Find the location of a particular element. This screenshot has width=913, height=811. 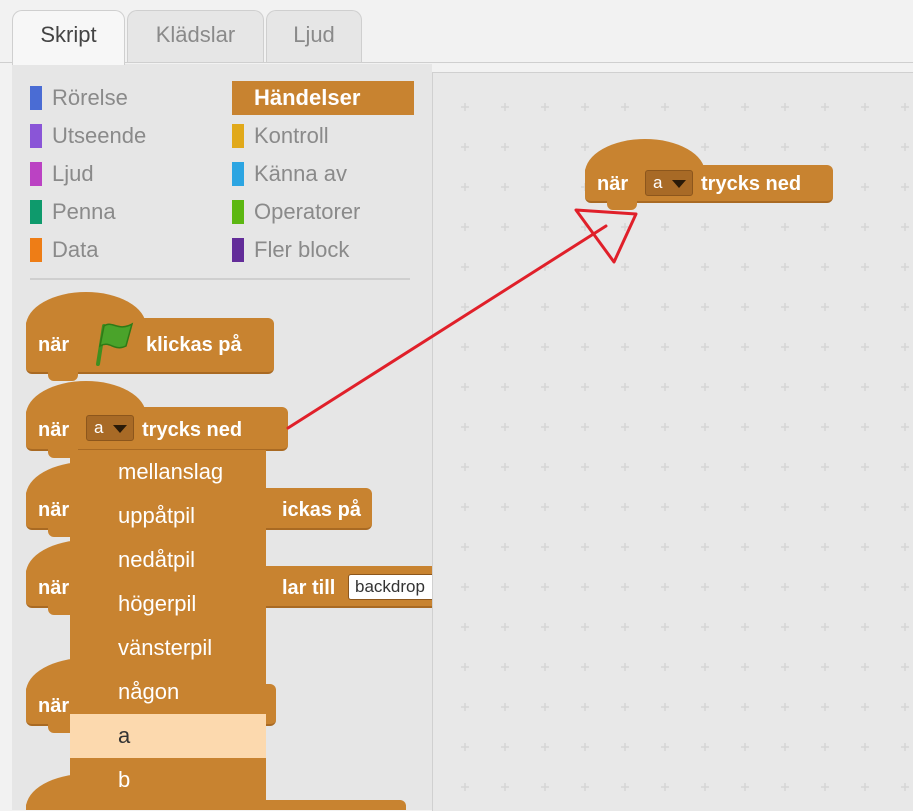

tab-divider is located at coordinates (456, 62).